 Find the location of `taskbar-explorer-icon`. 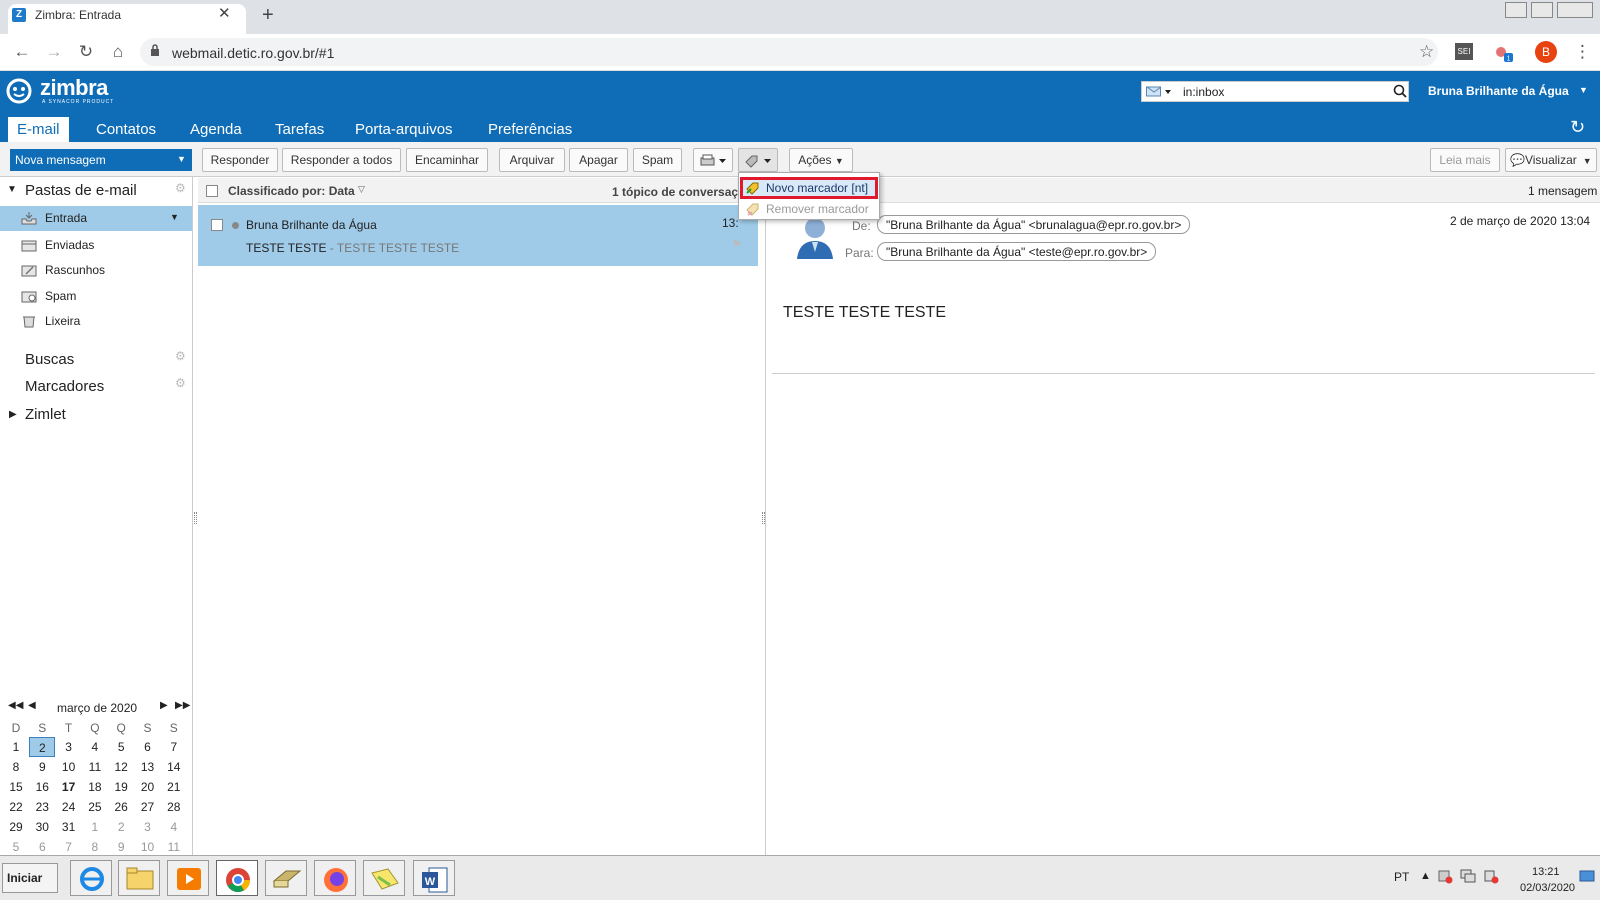

taskbar-explorer-icon is located at coordinates (139, 878).